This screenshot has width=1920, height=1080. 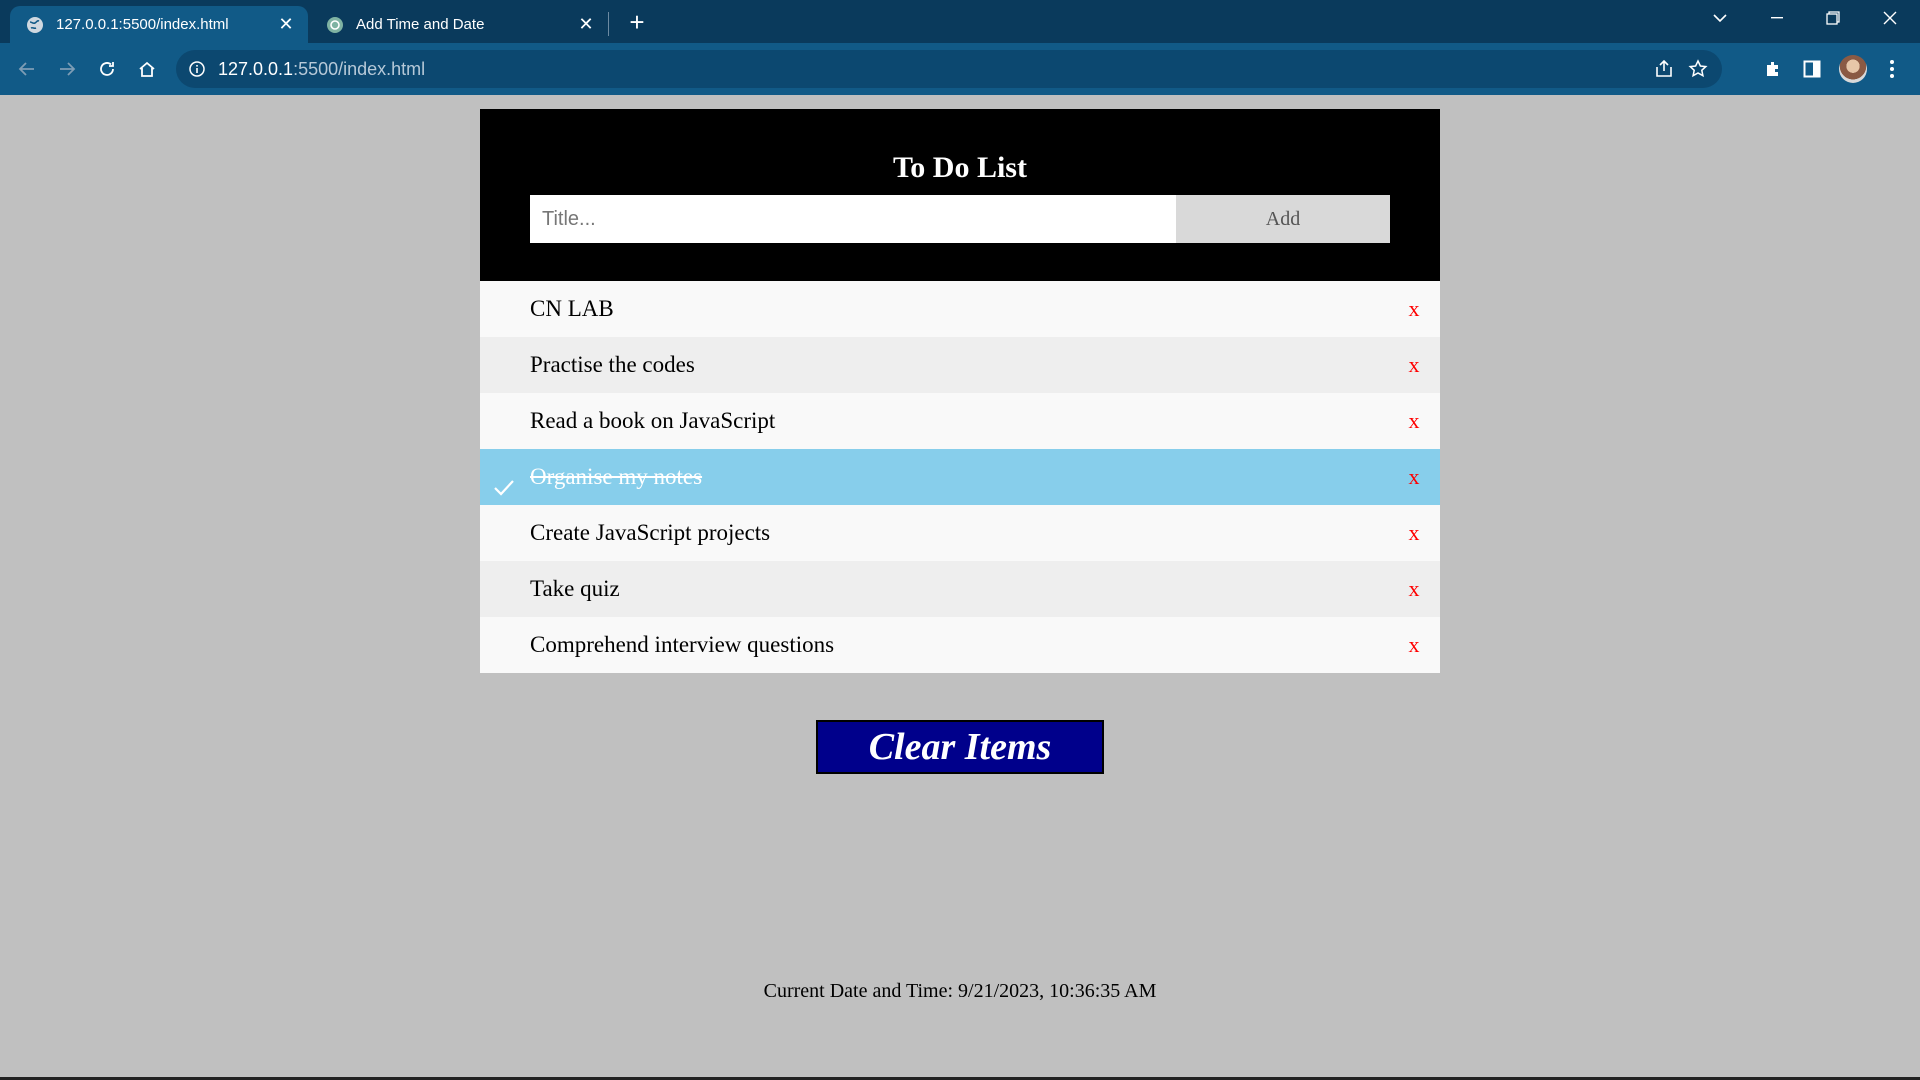 I want to click on address-bar: 127.0.0.1:5500/index.html, so click(x=949, y=69).